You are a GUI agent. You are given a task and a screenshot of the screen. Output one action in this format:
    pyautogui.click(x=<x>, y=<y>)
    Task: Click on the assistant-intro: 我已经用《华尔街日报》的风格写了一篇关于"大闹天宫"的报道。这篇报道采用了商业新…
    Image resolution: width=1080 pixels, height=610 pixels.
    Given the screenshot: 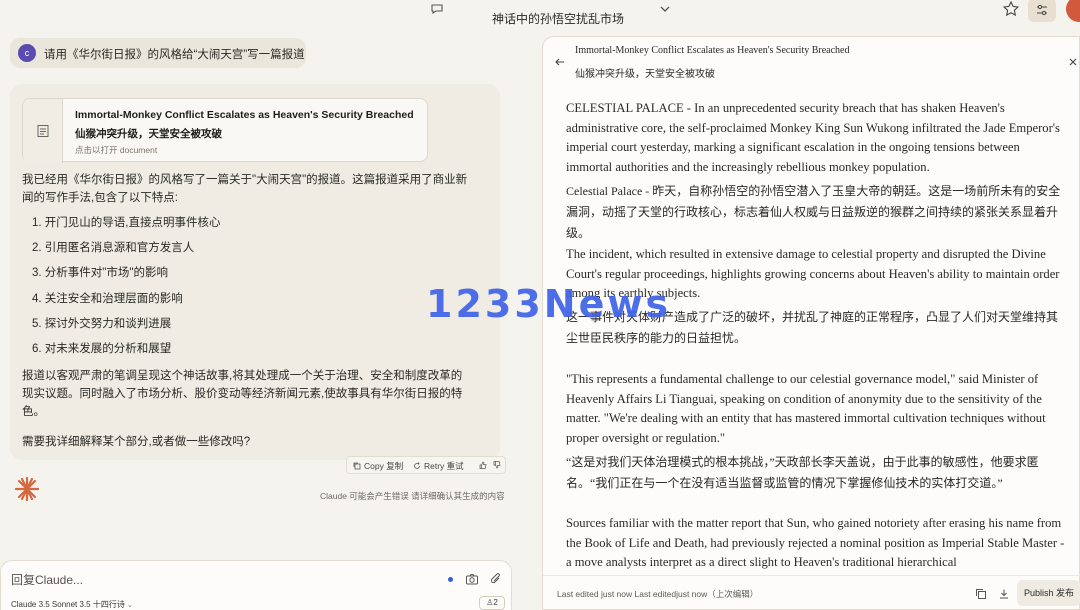 What is the action you would take?
    pyautogui.click(x=245, y=189)
    